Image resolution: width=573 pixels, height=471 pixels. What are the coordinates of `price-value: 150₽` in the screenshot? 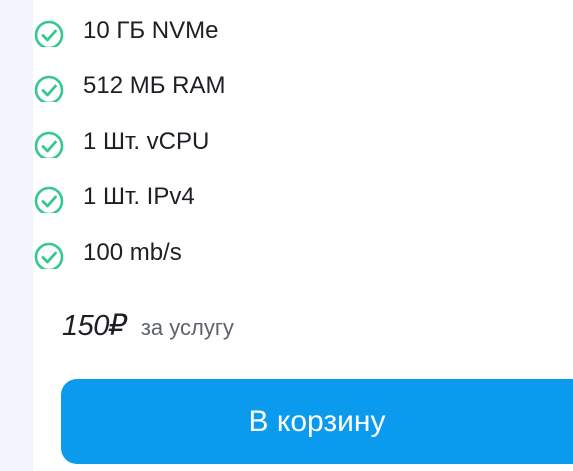 It's located at (94, 326).